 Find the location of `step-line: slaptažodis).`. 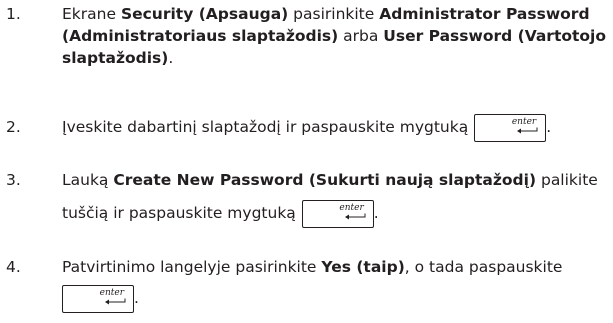

step-line: slaptažodis). is located at coordinates (336, 58).